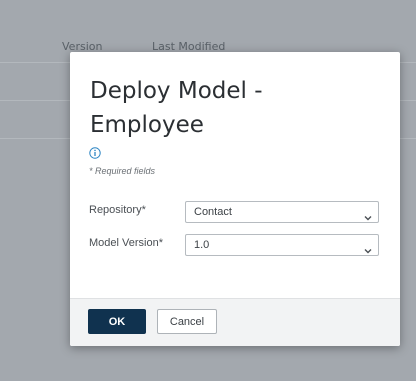 Image resolution: width=416 pixels, height=381 pixels. I want to click on repository-label: Repository*, so click(117, 210).